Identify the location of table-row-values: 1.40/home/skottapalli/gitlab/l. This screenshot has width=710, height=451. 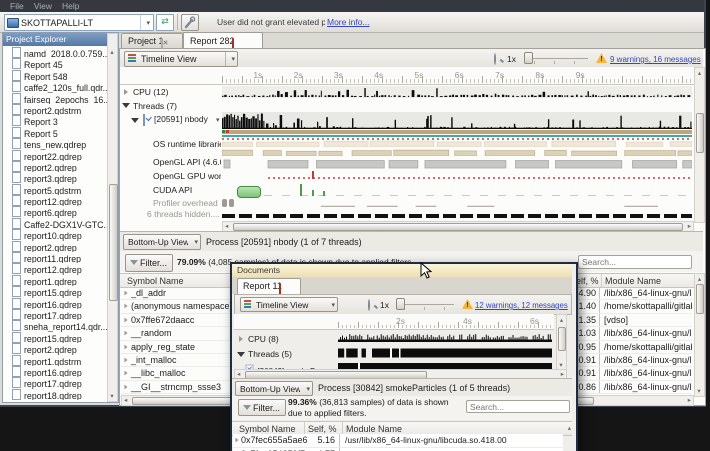
(631, 307).